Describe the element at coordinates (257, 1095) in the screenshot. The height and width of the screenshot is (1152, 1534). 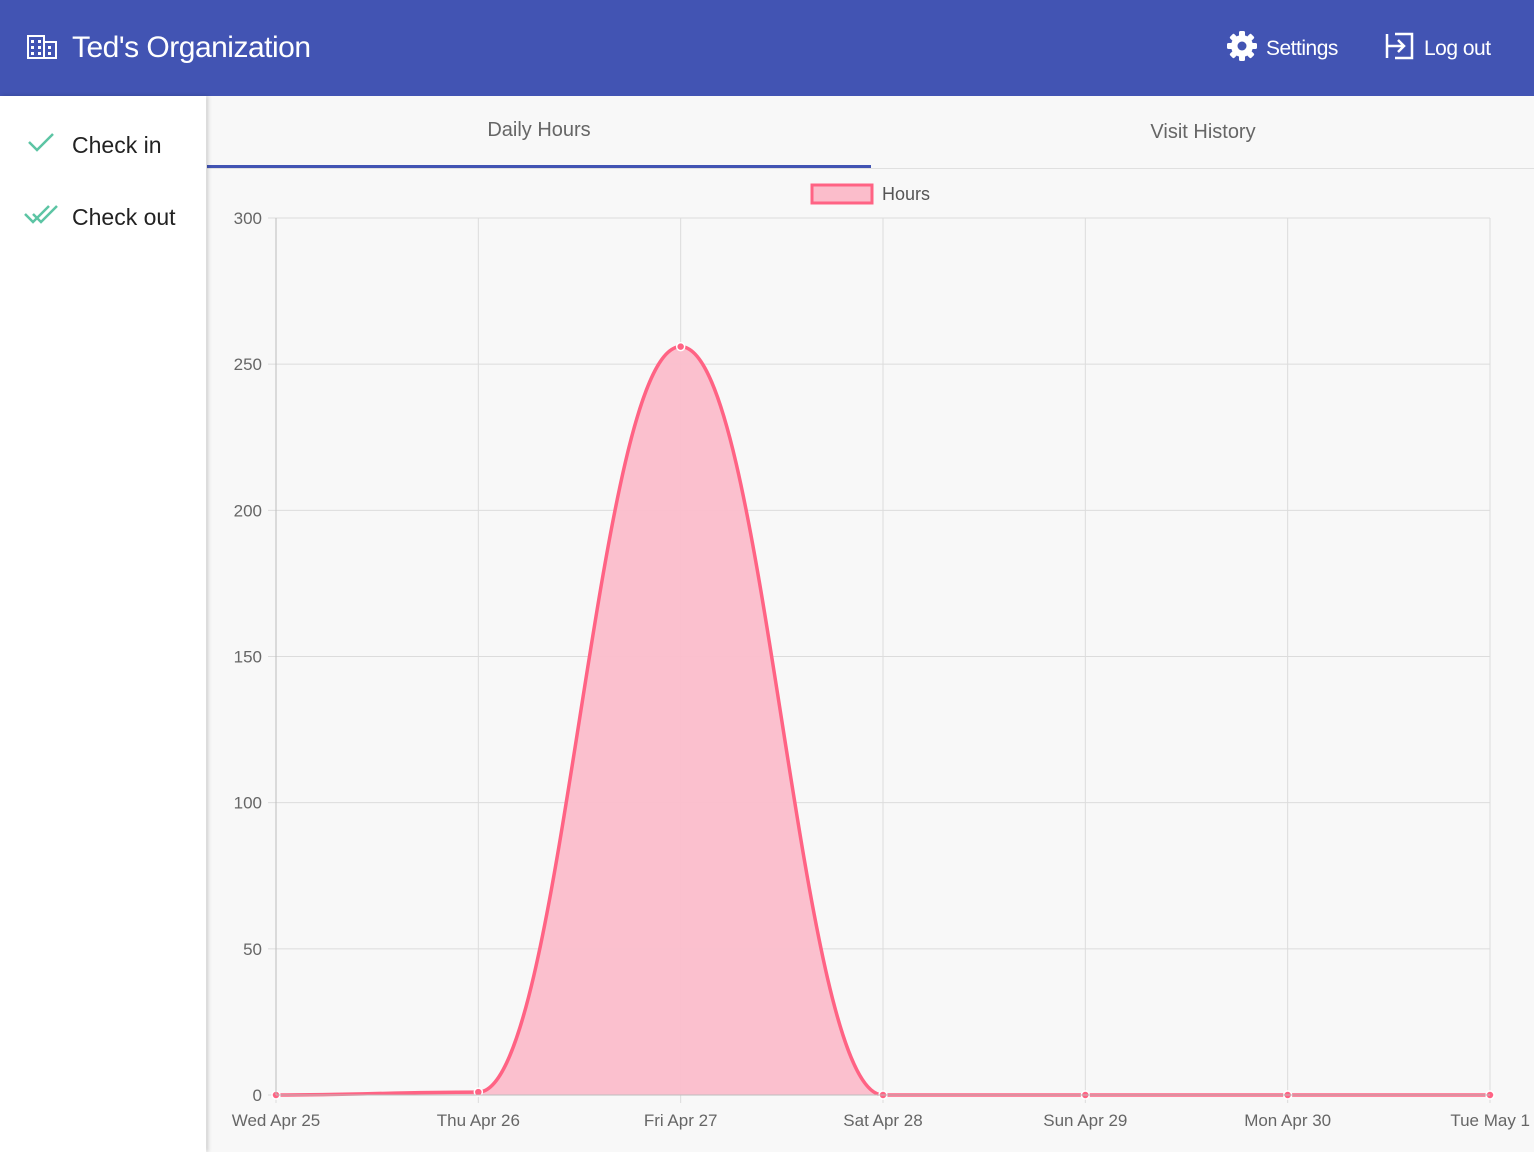
I see `y-tick-label: 0` at that location.